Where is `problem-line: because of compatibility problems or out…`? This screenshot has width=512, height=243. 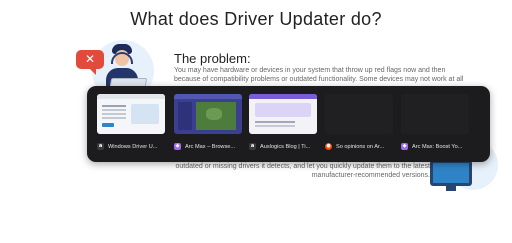
problem-line: because of compatibility problems or out… is located at coordinates (319, 80).